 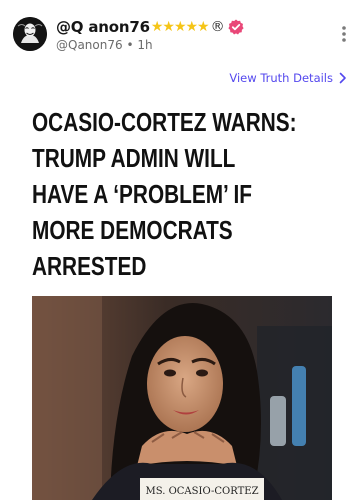 I want to click on avatar, so click(x=30, y=34).